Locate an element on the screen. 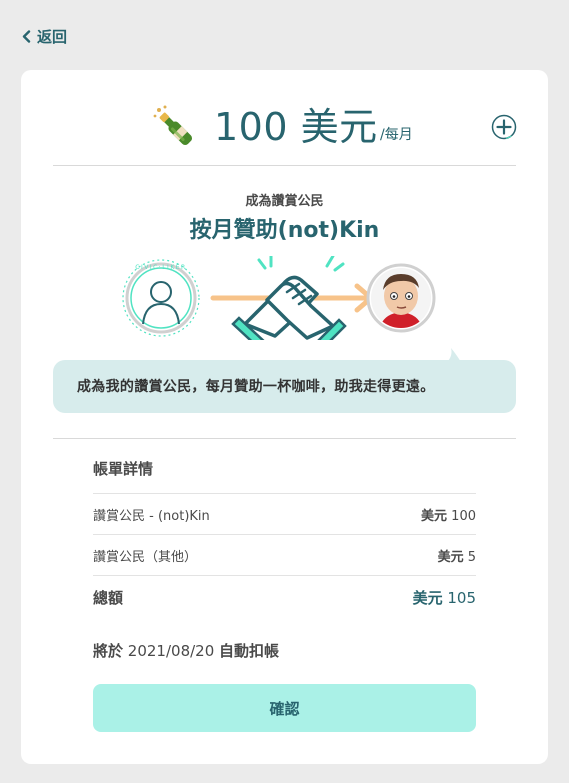 The width and height of the screenshot is (569, 783). avatar is located at coordinates (401, 298).